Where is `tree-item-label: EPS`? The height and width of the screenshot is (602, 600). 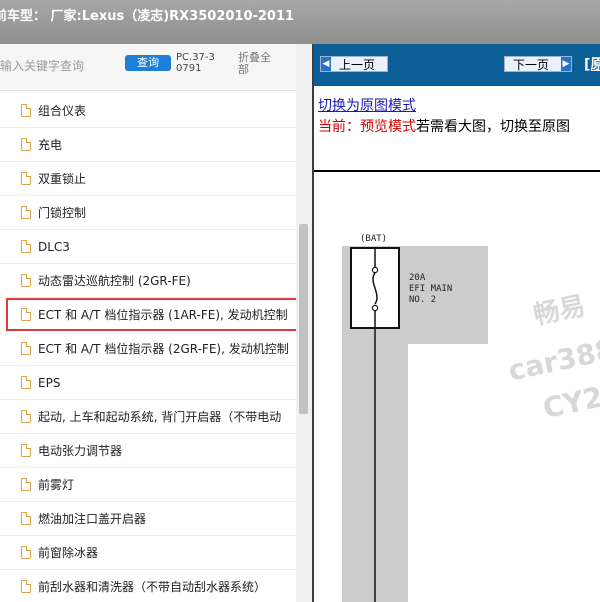
tree-item-label: EPS is located at coordinates (49, 382).